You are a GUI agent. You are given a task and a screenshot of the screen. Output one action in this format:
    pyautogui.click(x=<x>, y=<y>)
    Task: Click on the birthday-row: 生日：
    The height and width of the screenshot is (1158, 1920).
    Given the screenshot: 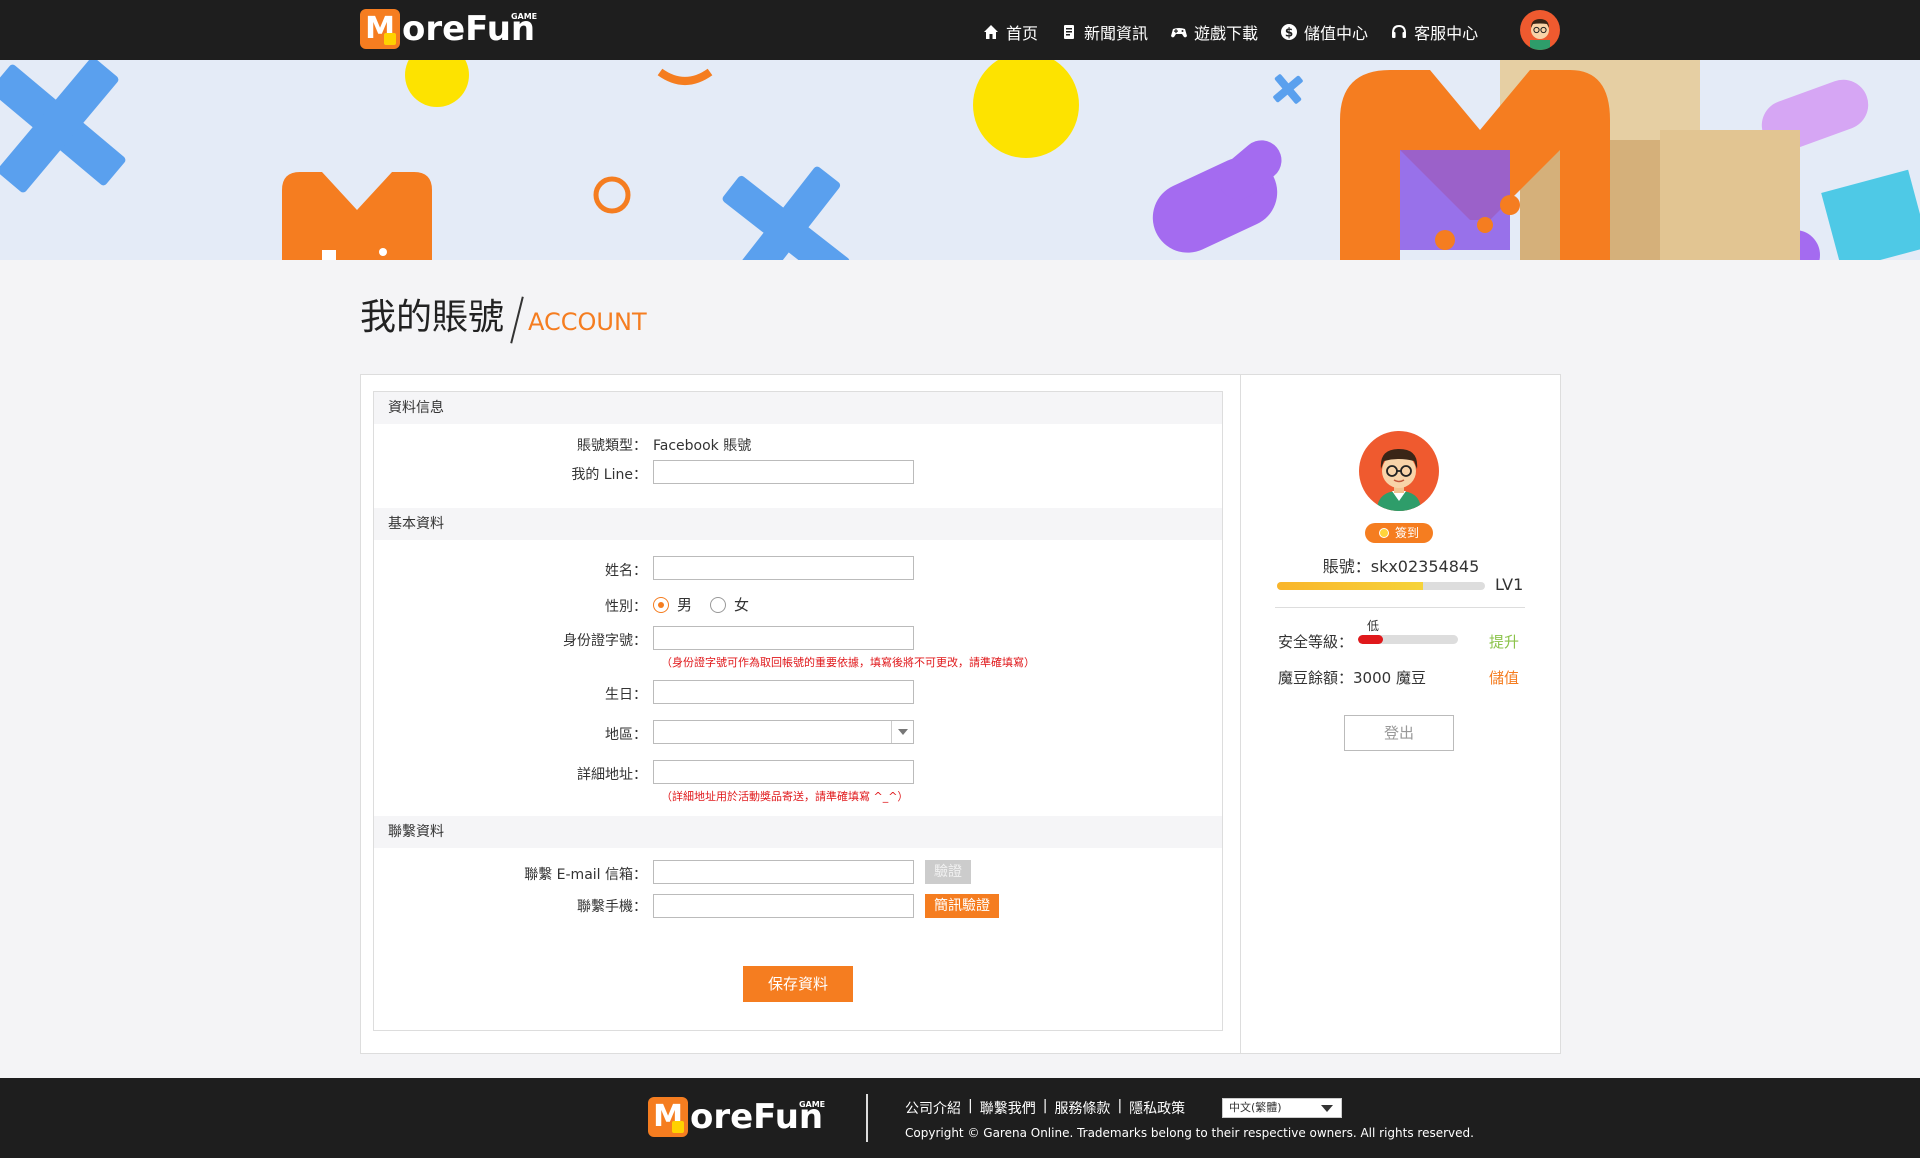 What is the action you would take?
    pyautogui.click(x=798, y=698)
    